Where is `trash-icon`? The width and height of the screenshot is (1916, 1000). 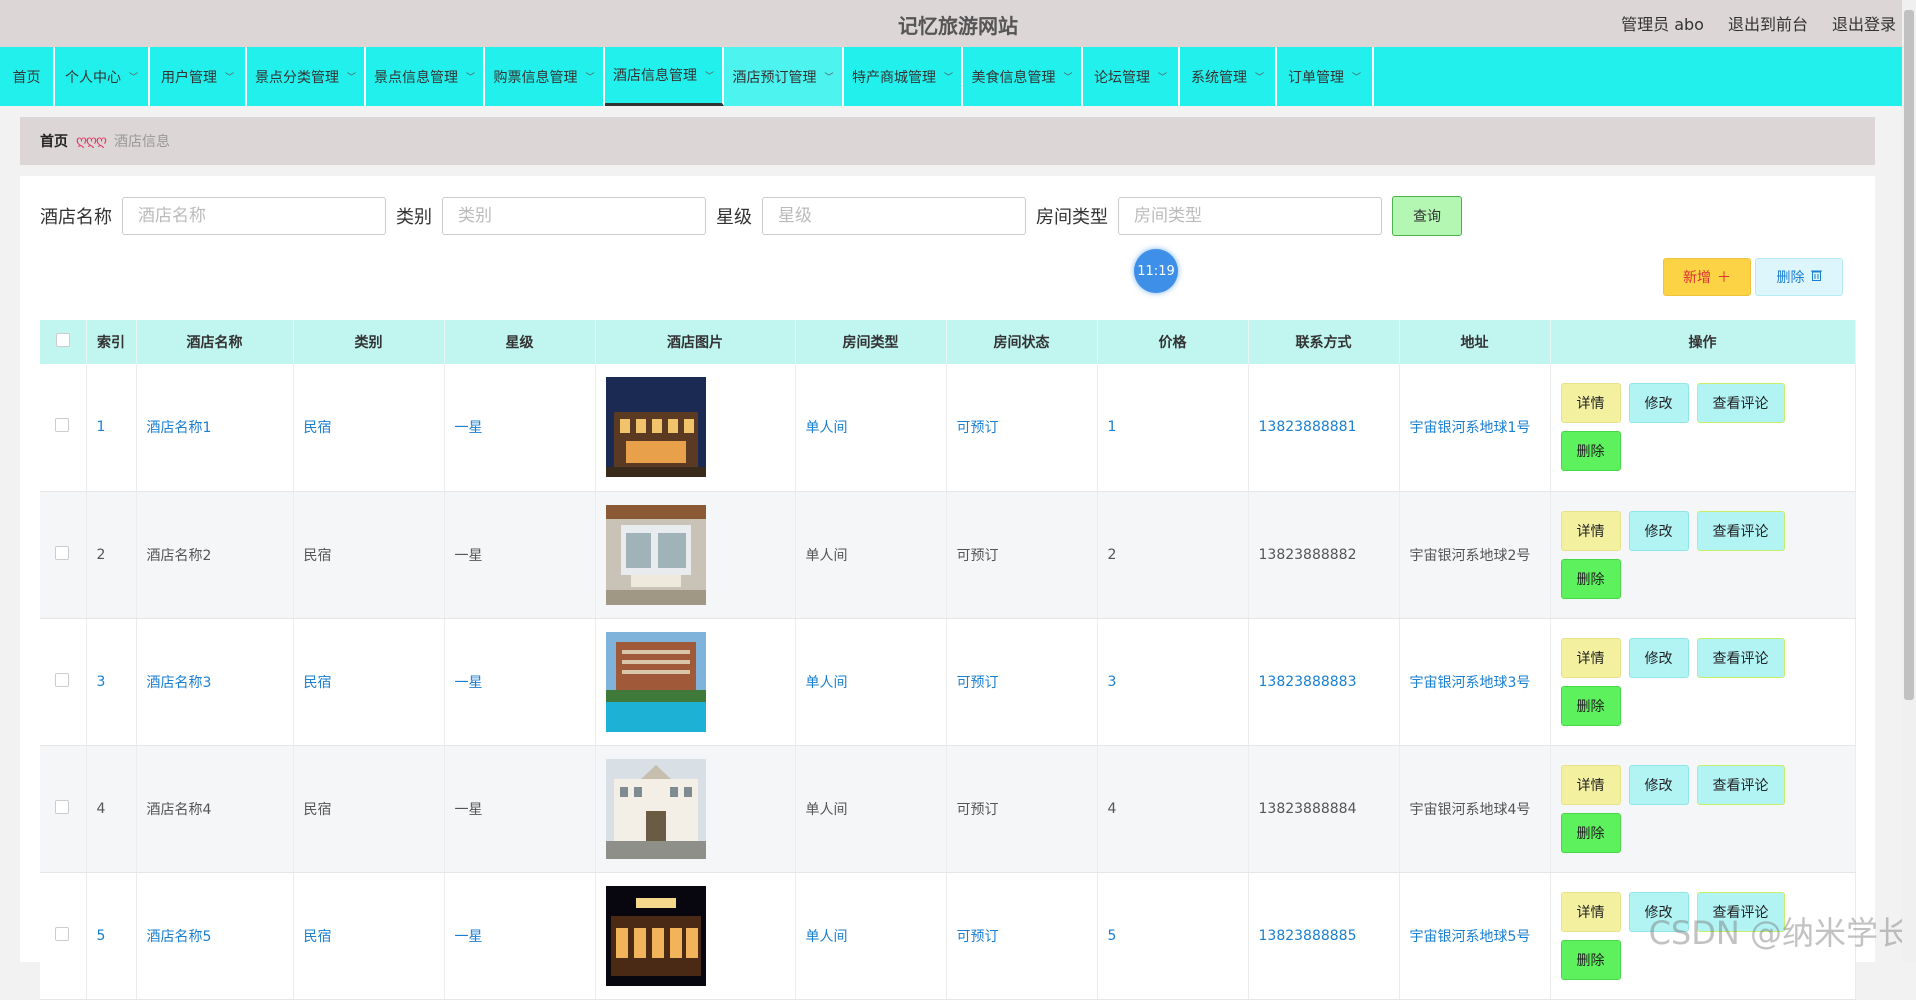
trash-icon is located at coordinates (1816, 277).